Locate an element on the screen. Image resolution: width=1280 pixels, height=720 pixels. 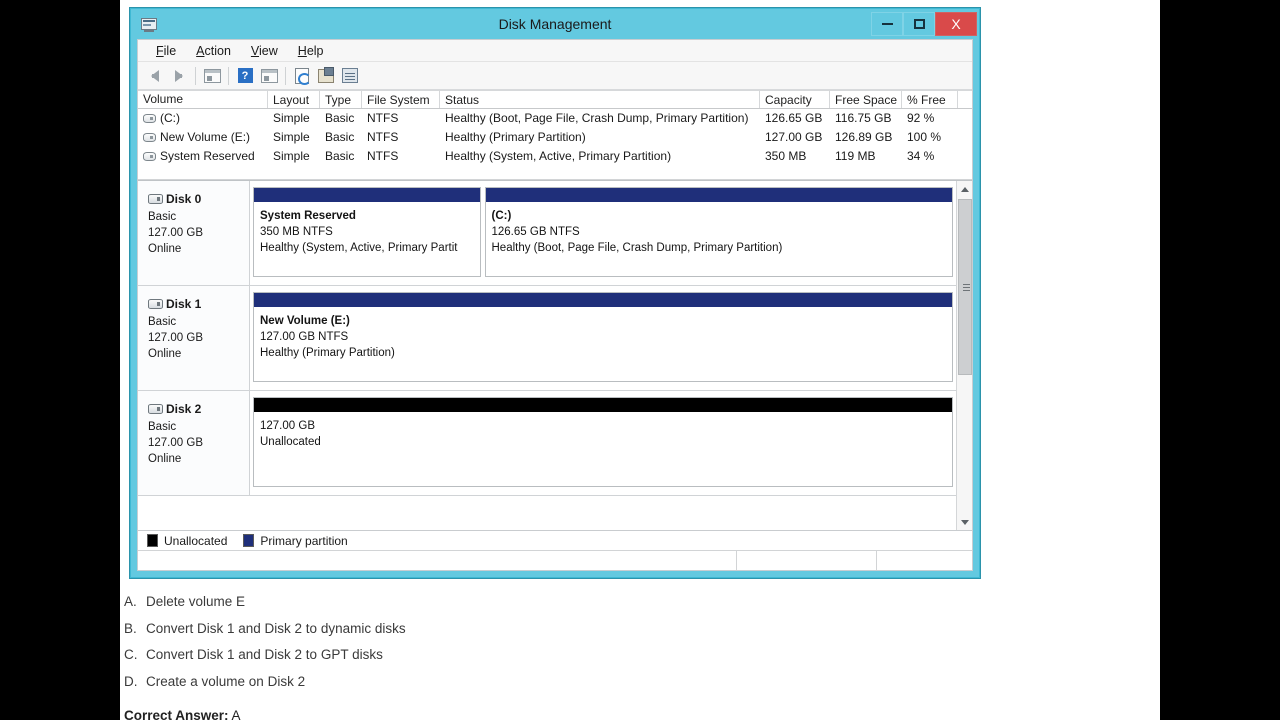
volume-name: System Reserved is located at coordinates (207, 156).